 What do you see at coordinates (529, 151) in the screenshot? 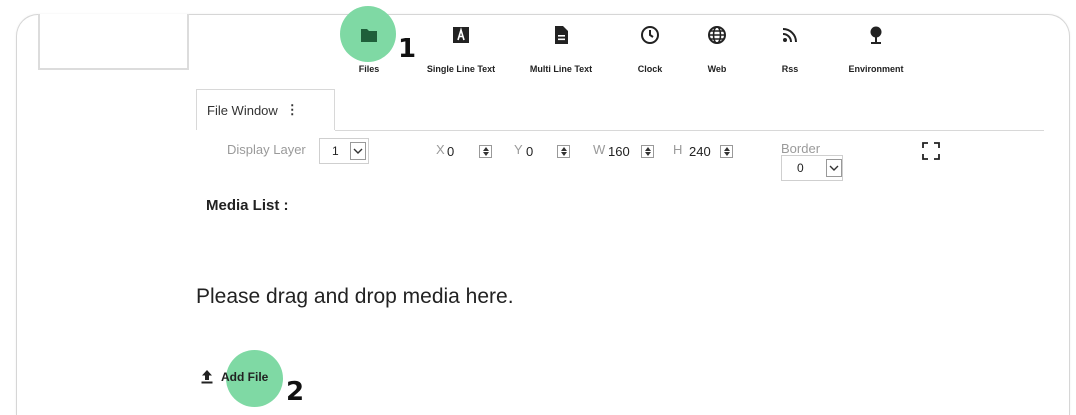
I see `y-input: 0` at bounding box center [529, 151].